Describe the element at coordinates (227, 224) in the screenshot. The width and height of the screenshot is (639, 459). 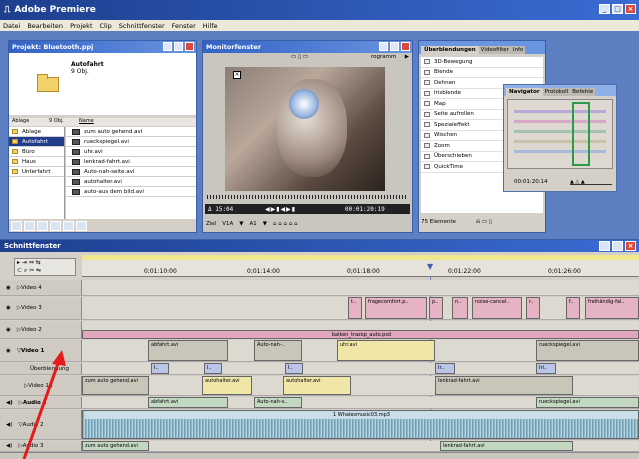
I see `ziel-video-select: V1A` at that location.